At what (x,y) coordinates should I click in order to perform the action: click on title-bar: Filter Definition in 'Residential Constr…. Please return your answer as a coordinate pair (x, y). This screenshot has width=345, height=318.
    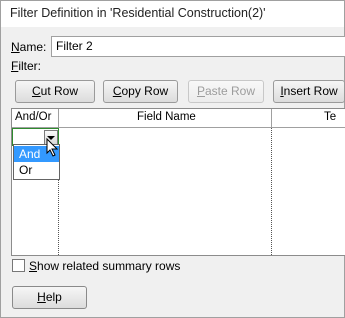
    Looking at the image, I should click on (172, 14).